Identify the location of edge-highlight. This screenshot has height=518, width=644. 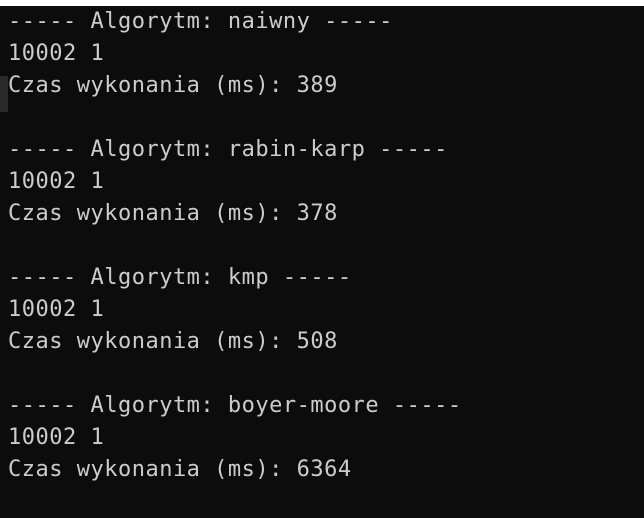
(4, 94).